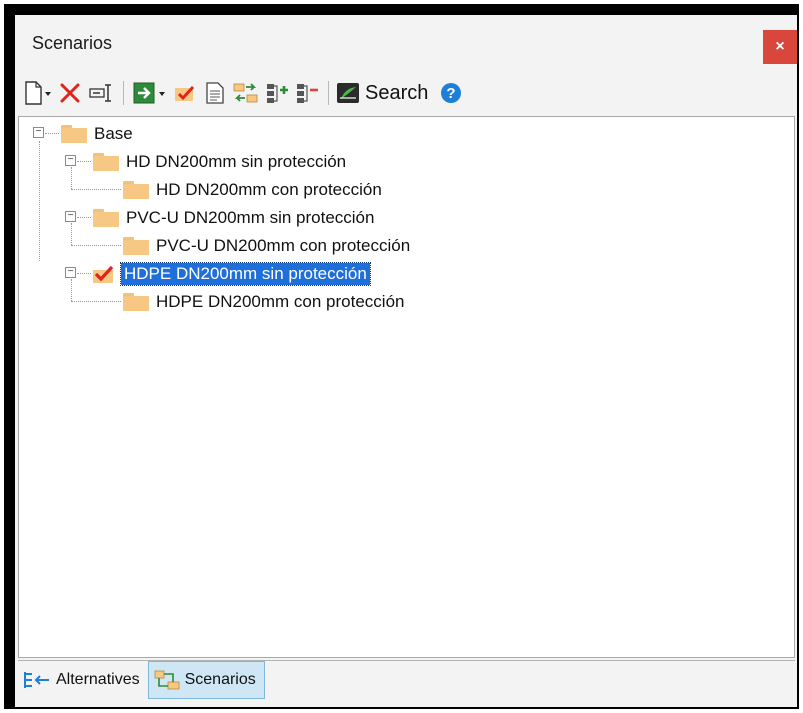 This screenshot has height=713, width=803. What do you see at coordinates (72, 43) in the screenshot?
I see `panel-title: Scenarios` at bounding box center [72, 43].